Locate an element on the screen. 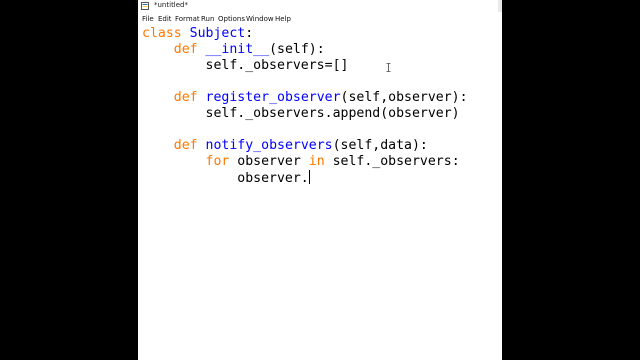 The height and width of the screenshot is (360, 640). window-controls-edge is located at coordinates (500, 6).